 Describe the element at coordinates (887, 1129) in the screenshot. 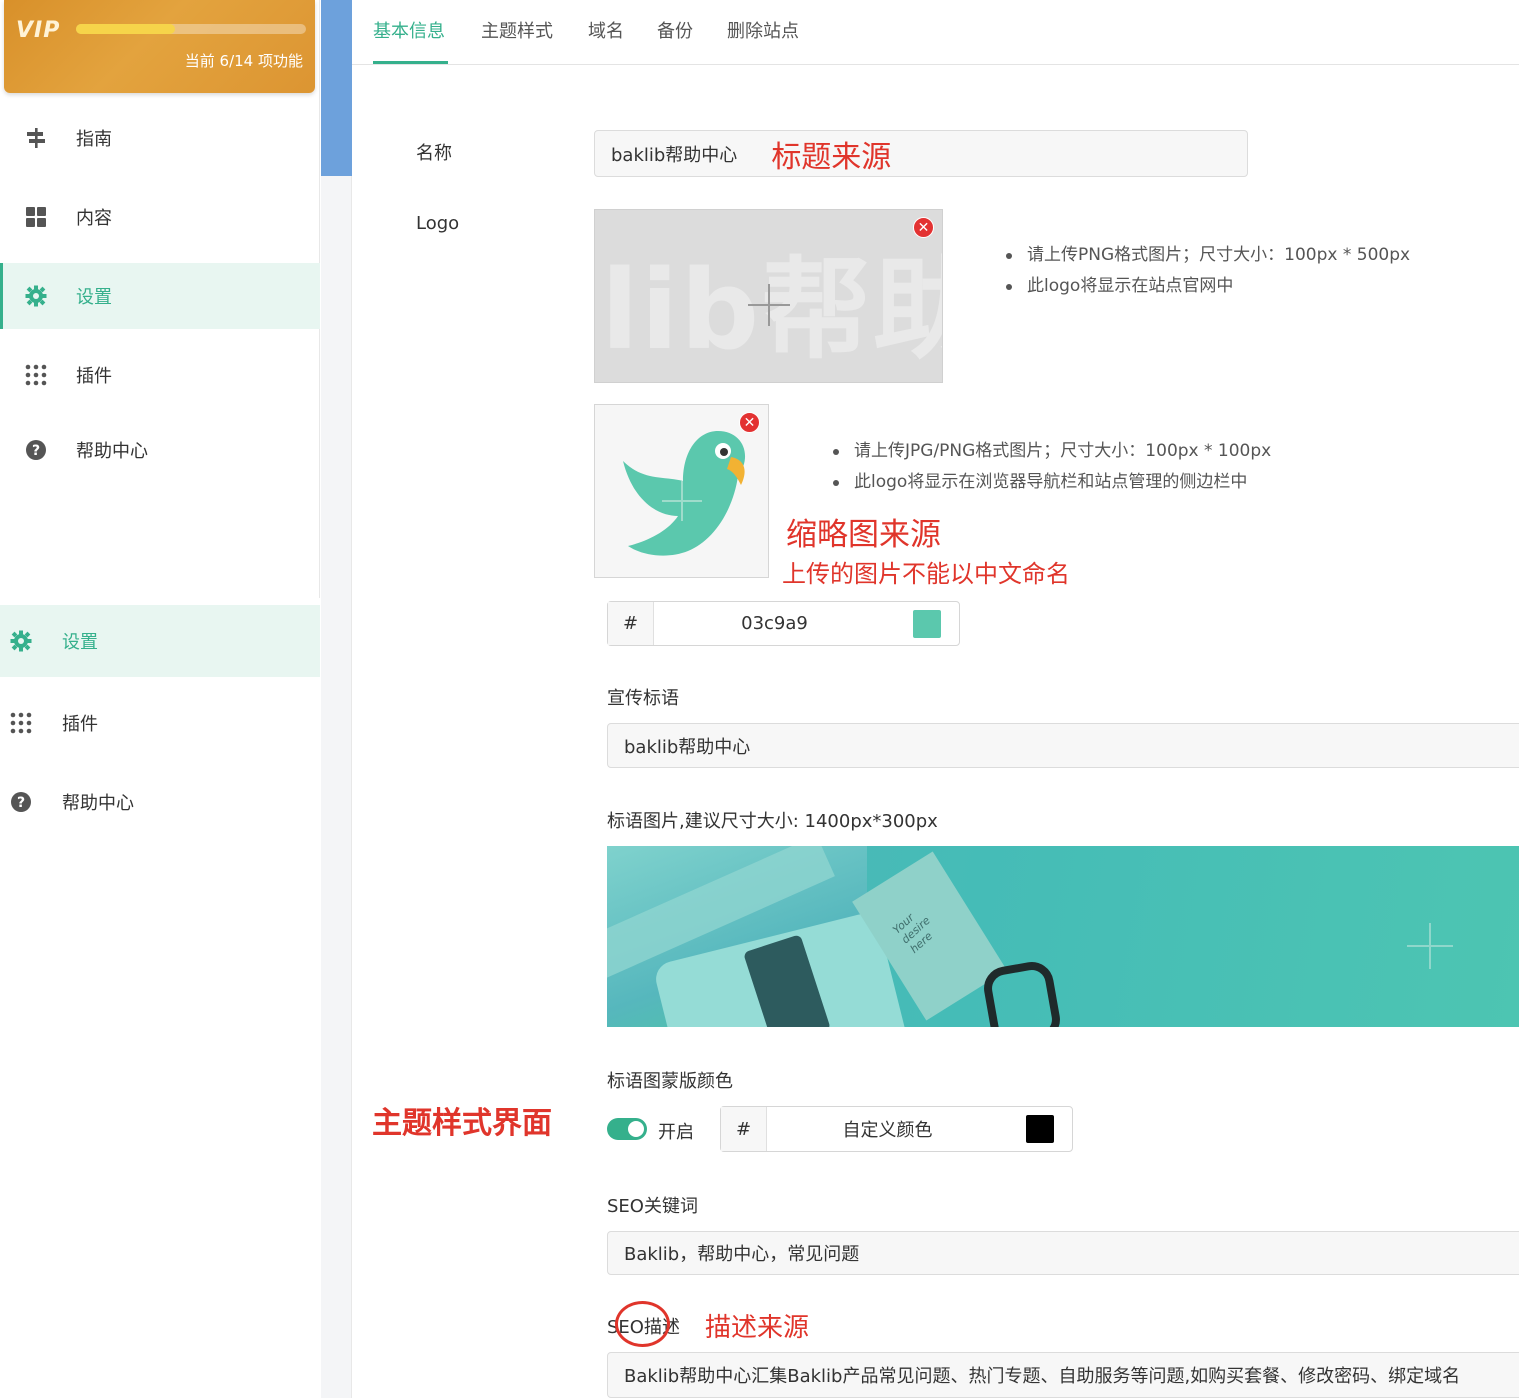

I see `mask-color-value: 自定义颜色` at that location.